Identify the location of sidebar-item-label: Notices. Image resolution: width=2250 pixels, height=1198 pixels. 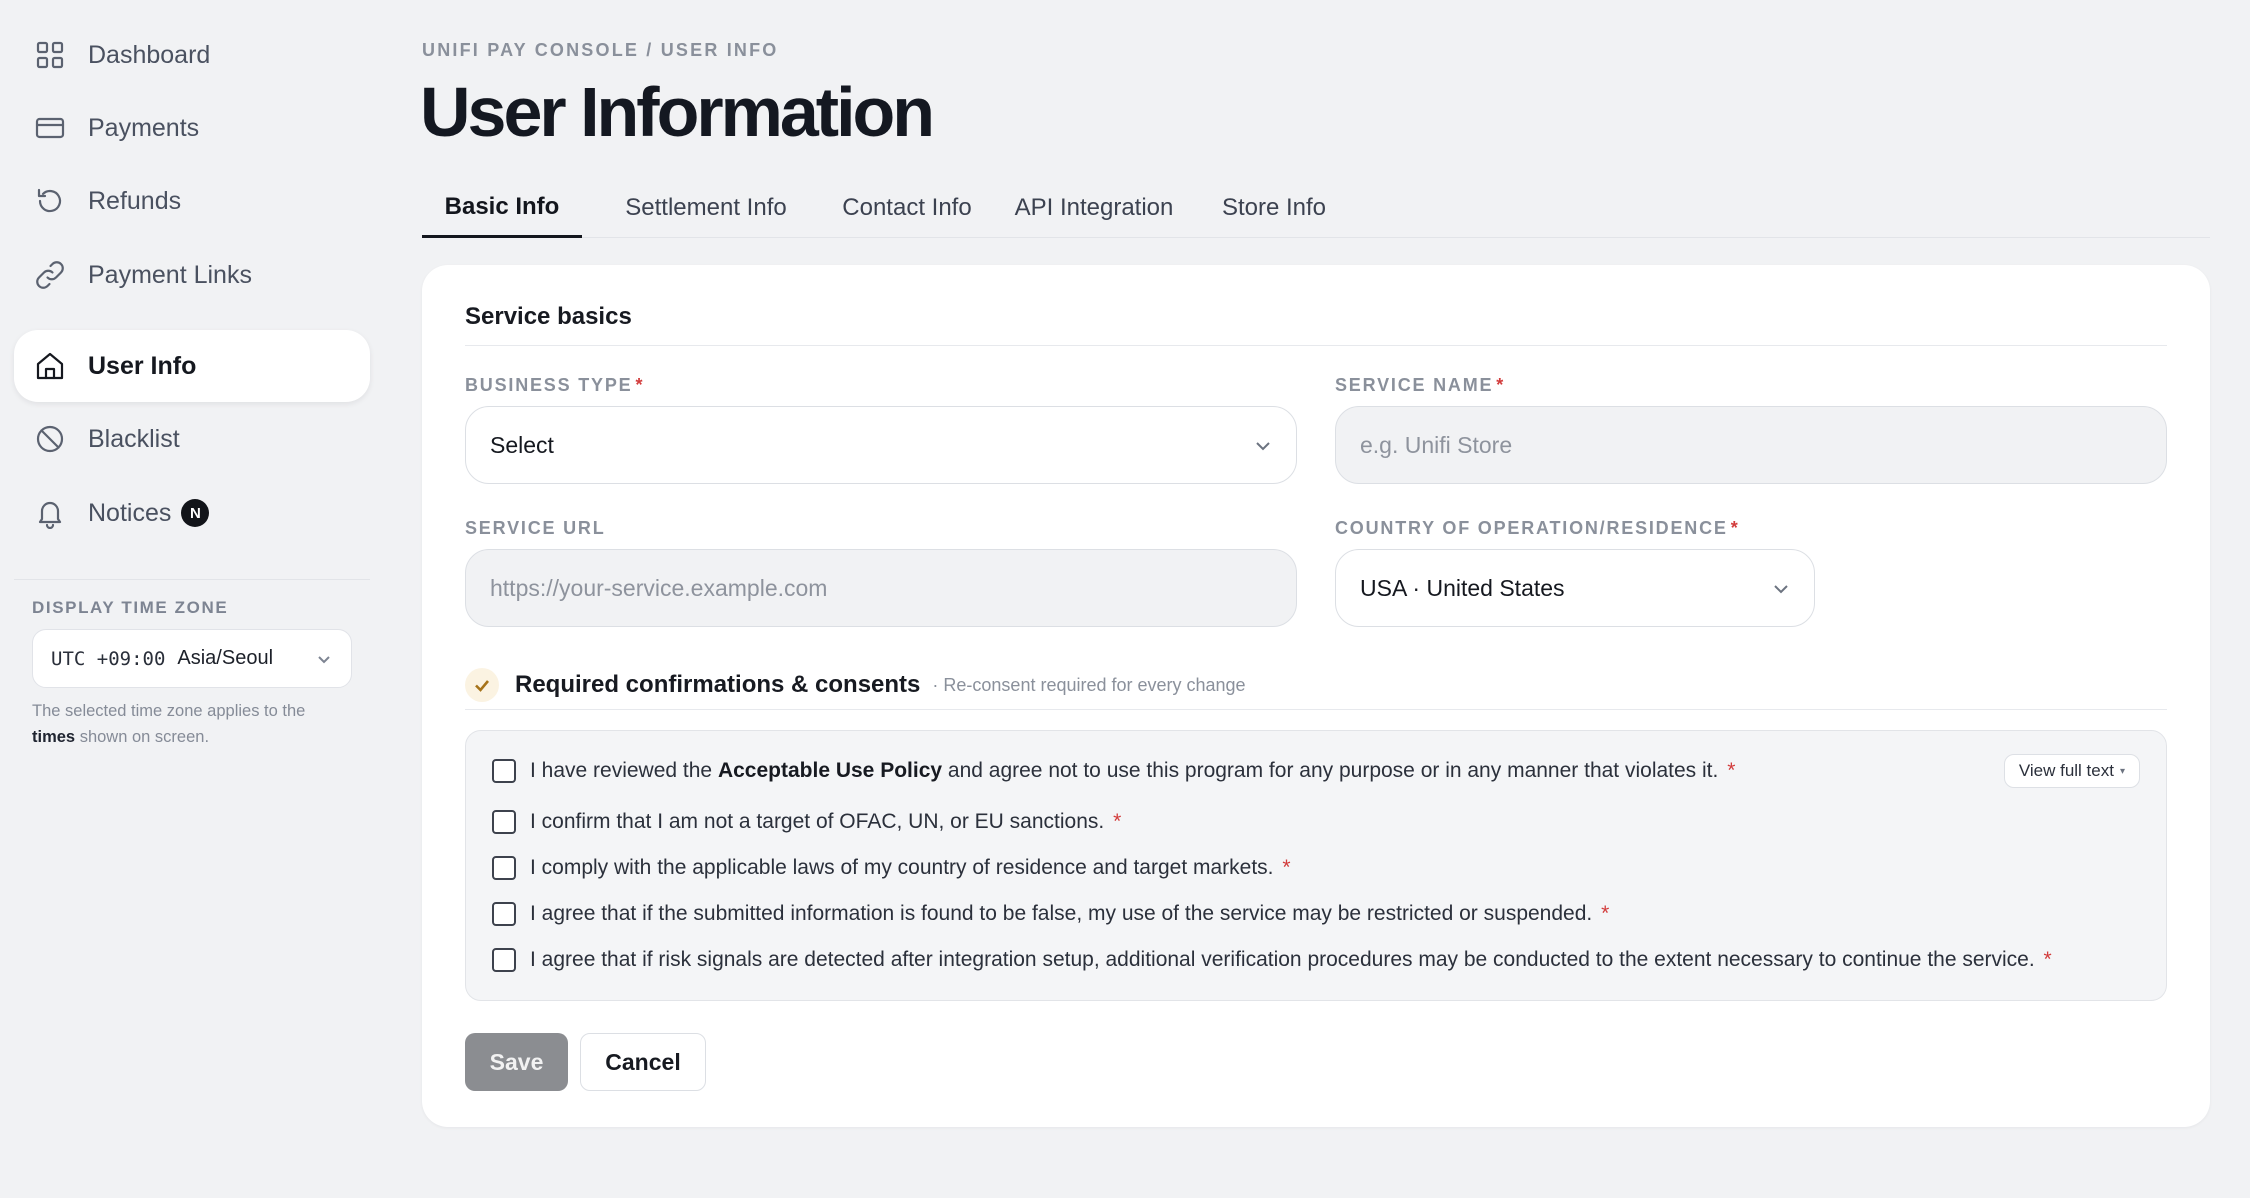
(130, 512).